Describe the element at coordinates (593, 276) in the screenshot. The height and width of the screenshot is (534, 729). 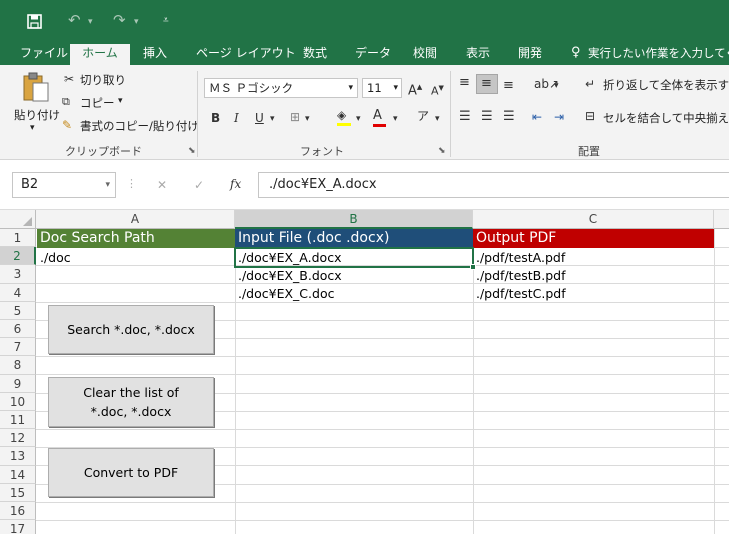
I see `cell-c3: ./pdf/testB.pdf` at that location.